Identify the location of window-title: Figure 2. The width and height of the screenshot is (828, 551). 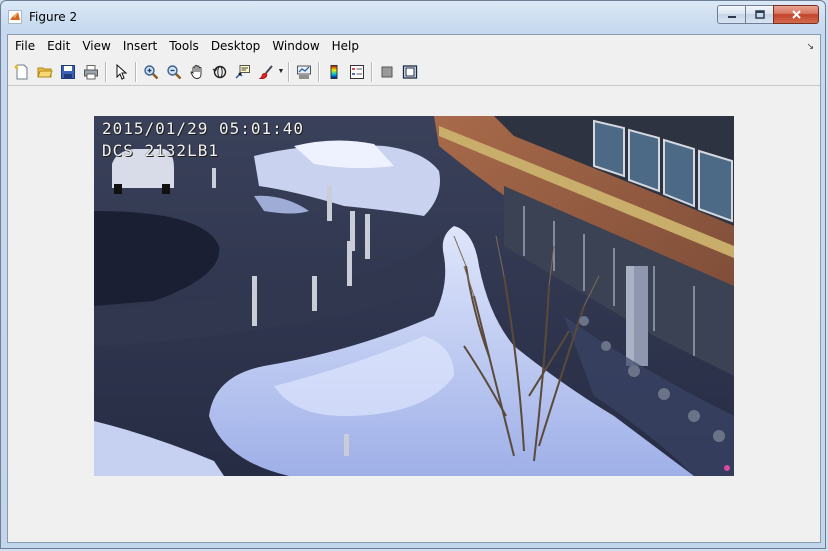
(53, 17).